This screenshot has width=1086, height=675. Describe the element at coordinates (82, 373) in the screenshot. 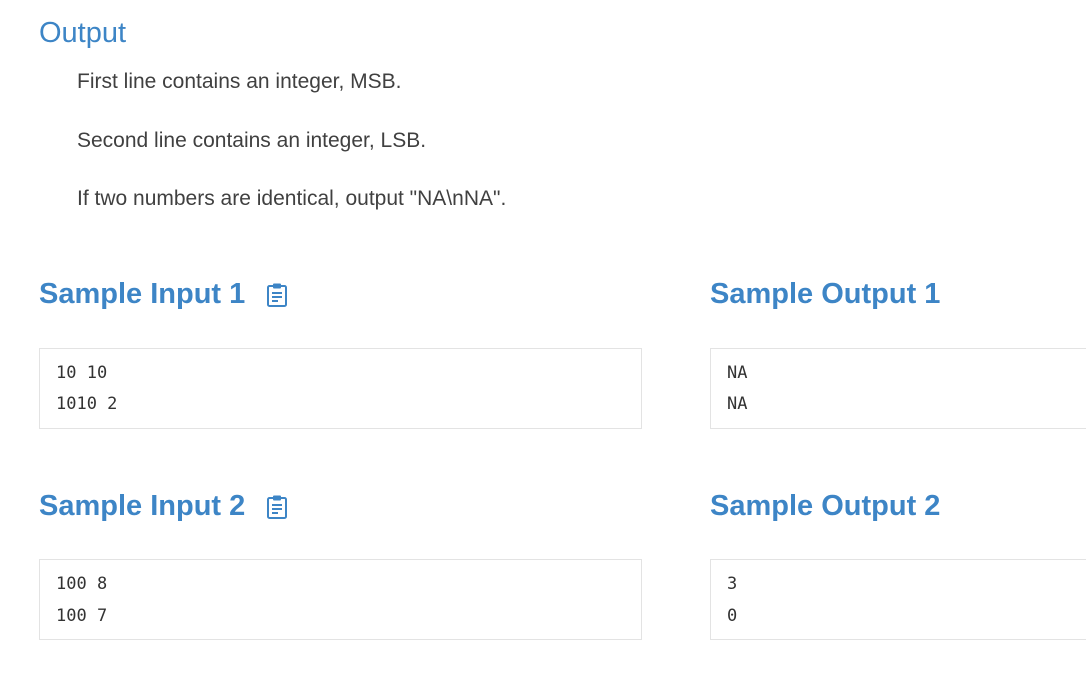

I see `sample-input-1-line-1: 10 10` at that location.